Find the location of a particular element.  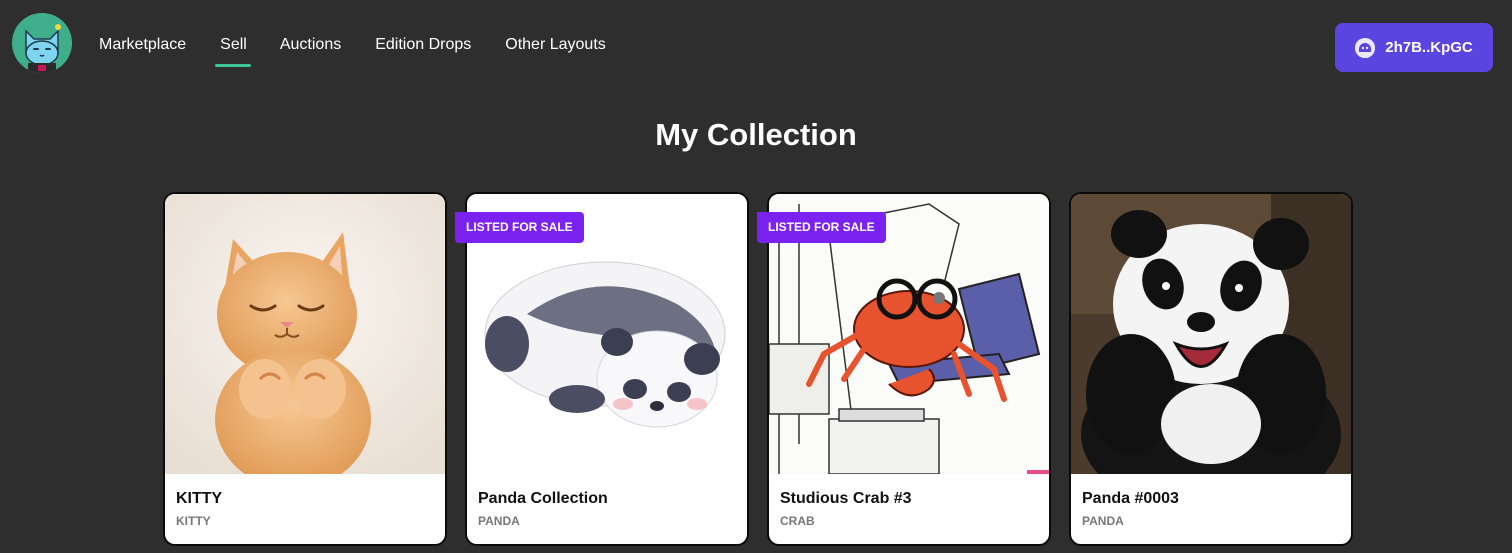

nav-auctions: Auctions is located at coordinates (310, 45).